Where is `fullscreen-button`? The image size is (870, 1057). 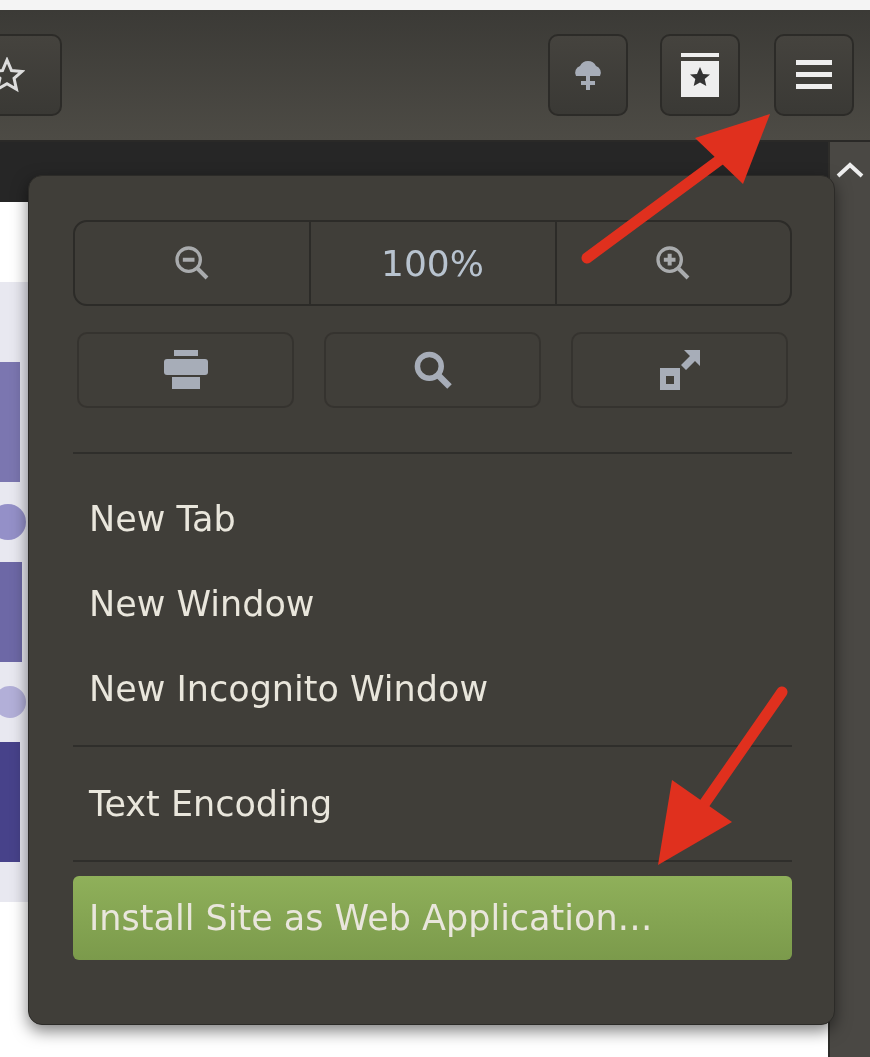
fullscreen-button is located at coordinates (679, 370).